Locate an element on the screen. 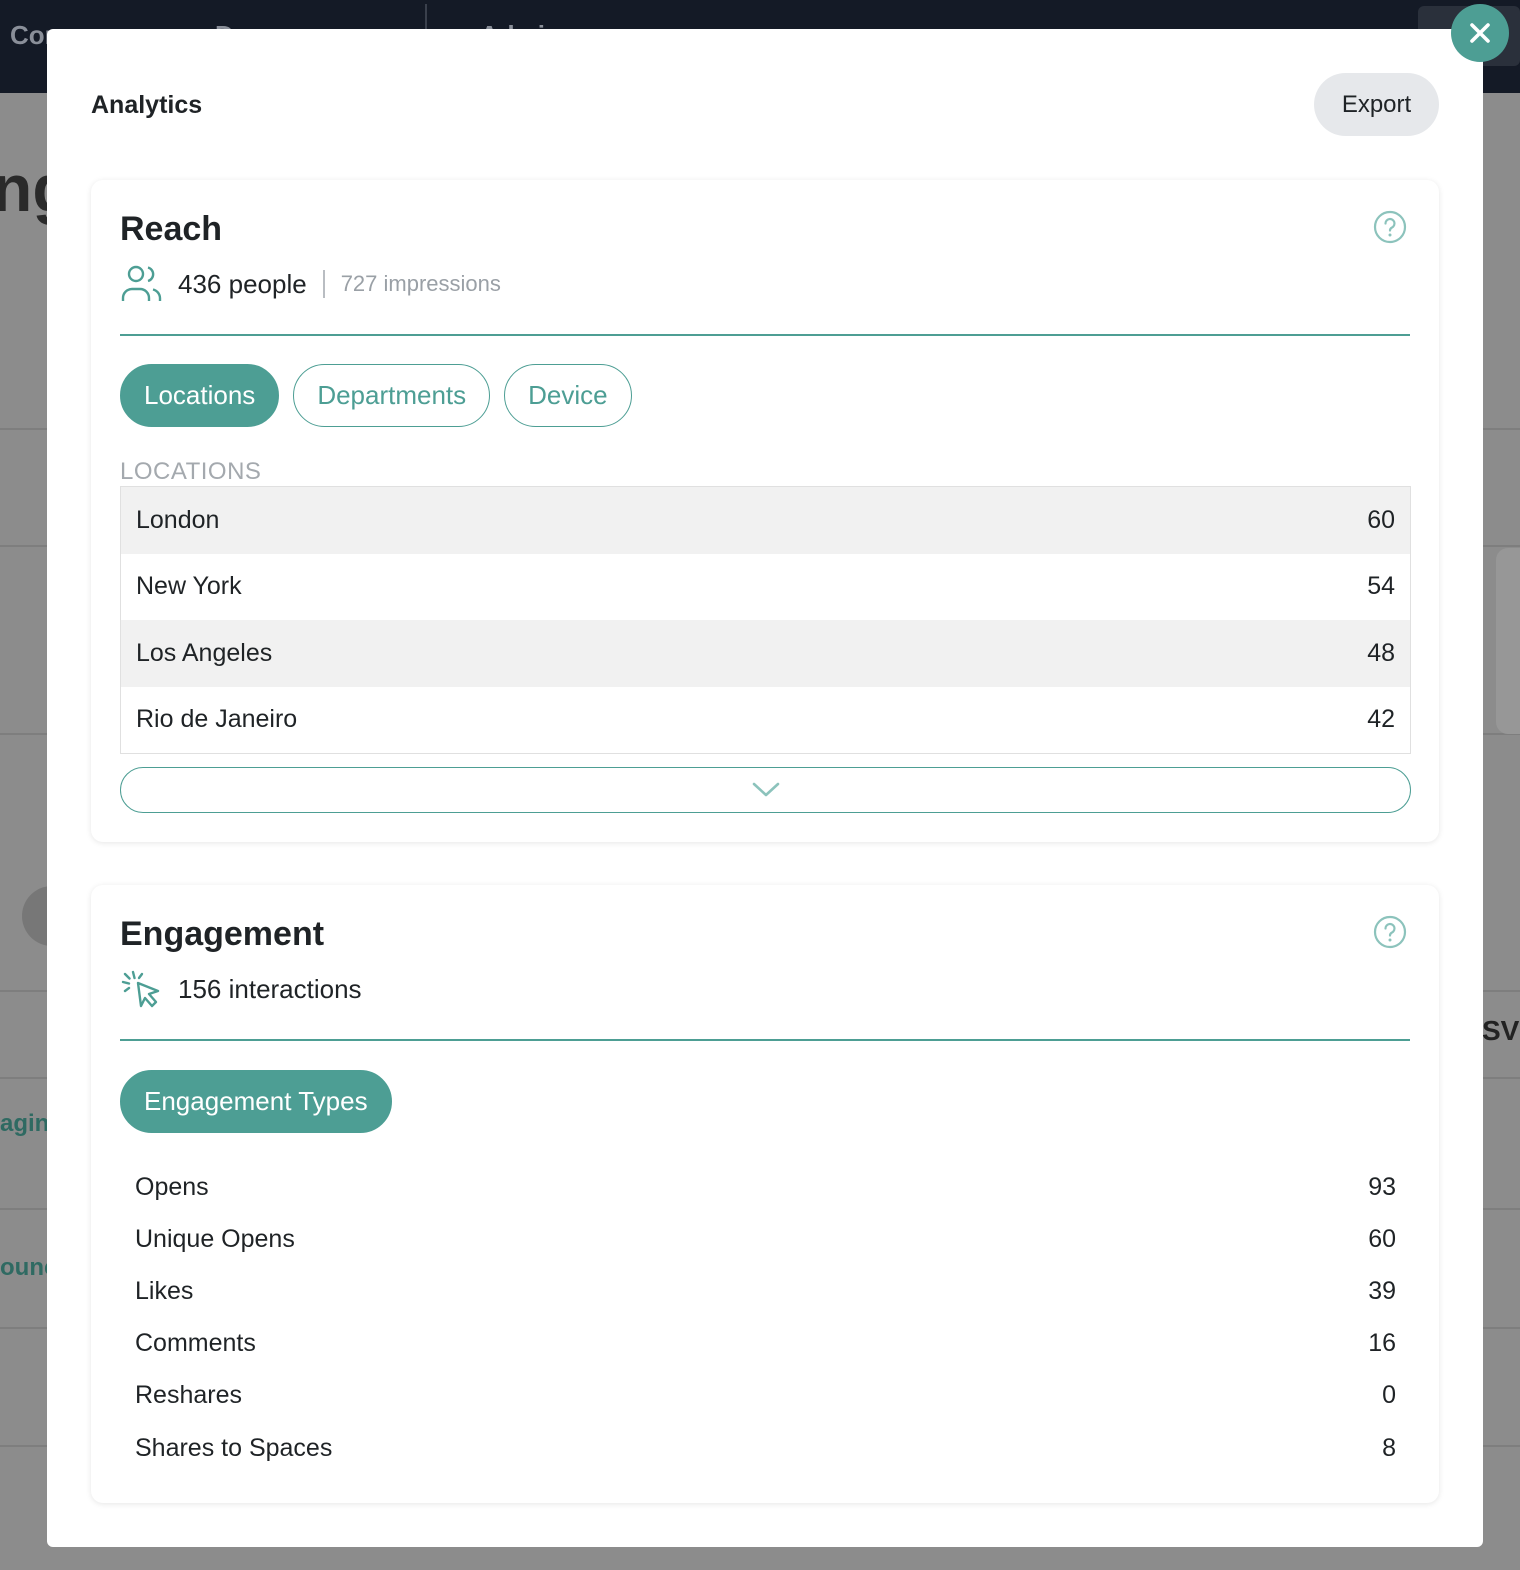 The width and height of the screenshot is (1520, 1570). close-button is located at coordinates (1480, 33).